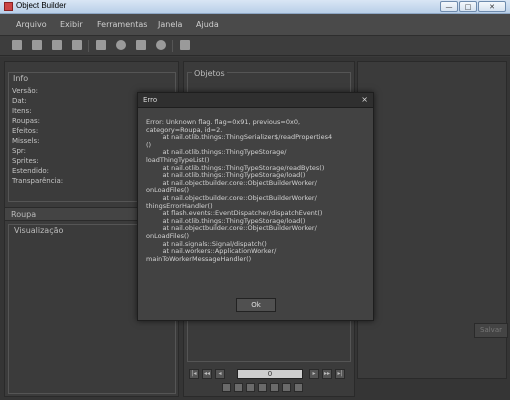 The height and width of the screenshot is (400, 510). Describe the element at coordinates (17, 45) in the screenshot. I see `new-icon` at that location.